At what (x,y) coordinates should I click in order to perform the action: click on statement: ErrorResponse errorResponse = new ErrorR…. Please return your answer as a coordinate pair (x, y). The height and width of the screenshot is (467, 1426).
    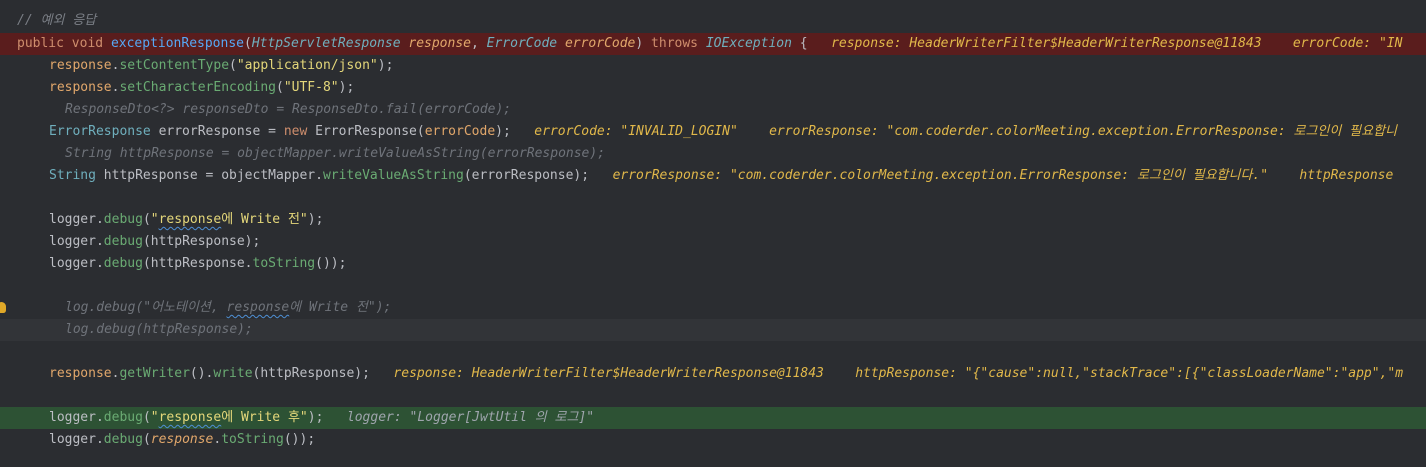
    Looking at the image, I should click on (723, 132).